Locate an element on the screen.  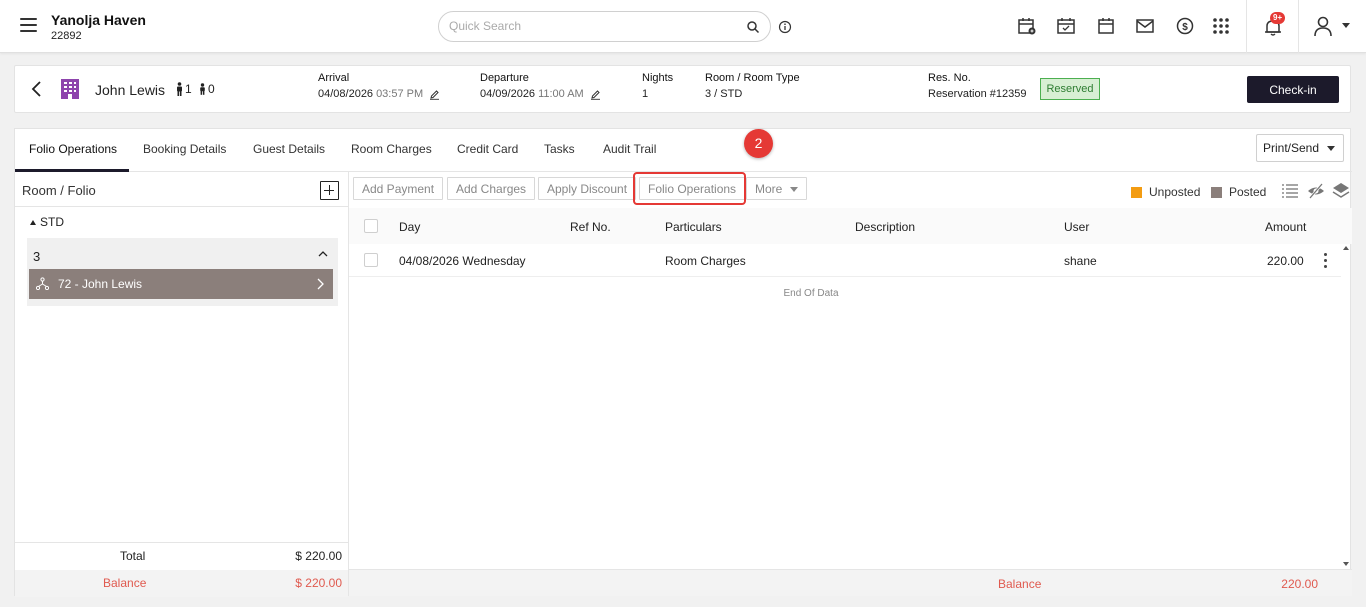
adult-icon is located at coordinates (179, 89).